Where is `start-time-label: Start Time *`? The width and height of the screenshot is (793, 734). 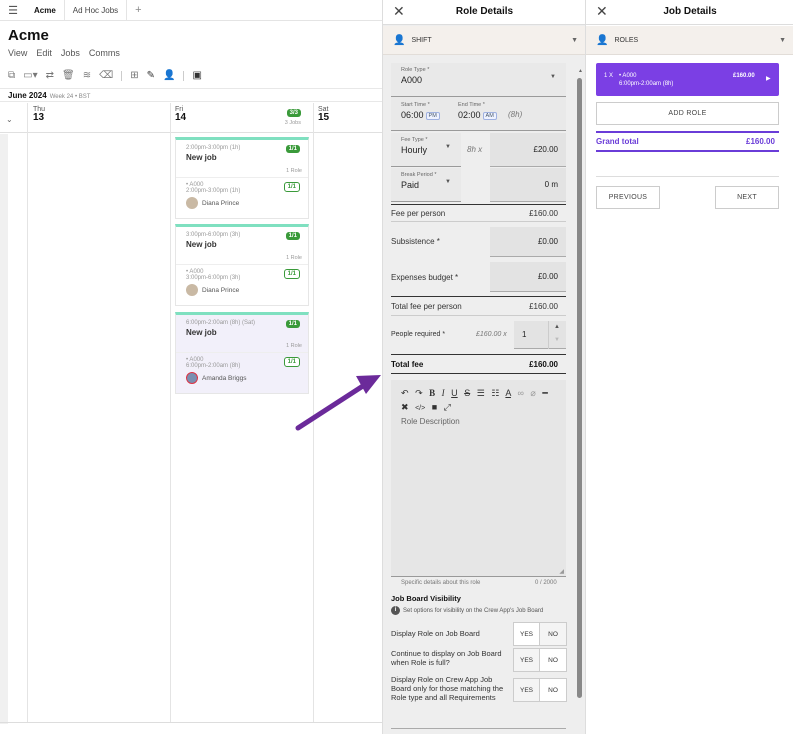
start-time-label: Start Time * is located at coordinates (415, 105).